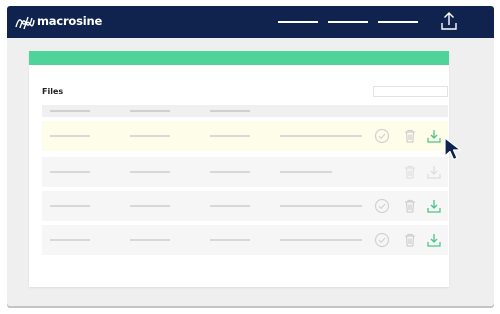 The height and width of the screenshot is (314, 500). What do you see at coordinates (410, 91) in the screenshot?
I see `search-input` at bounding box center [410, 91].